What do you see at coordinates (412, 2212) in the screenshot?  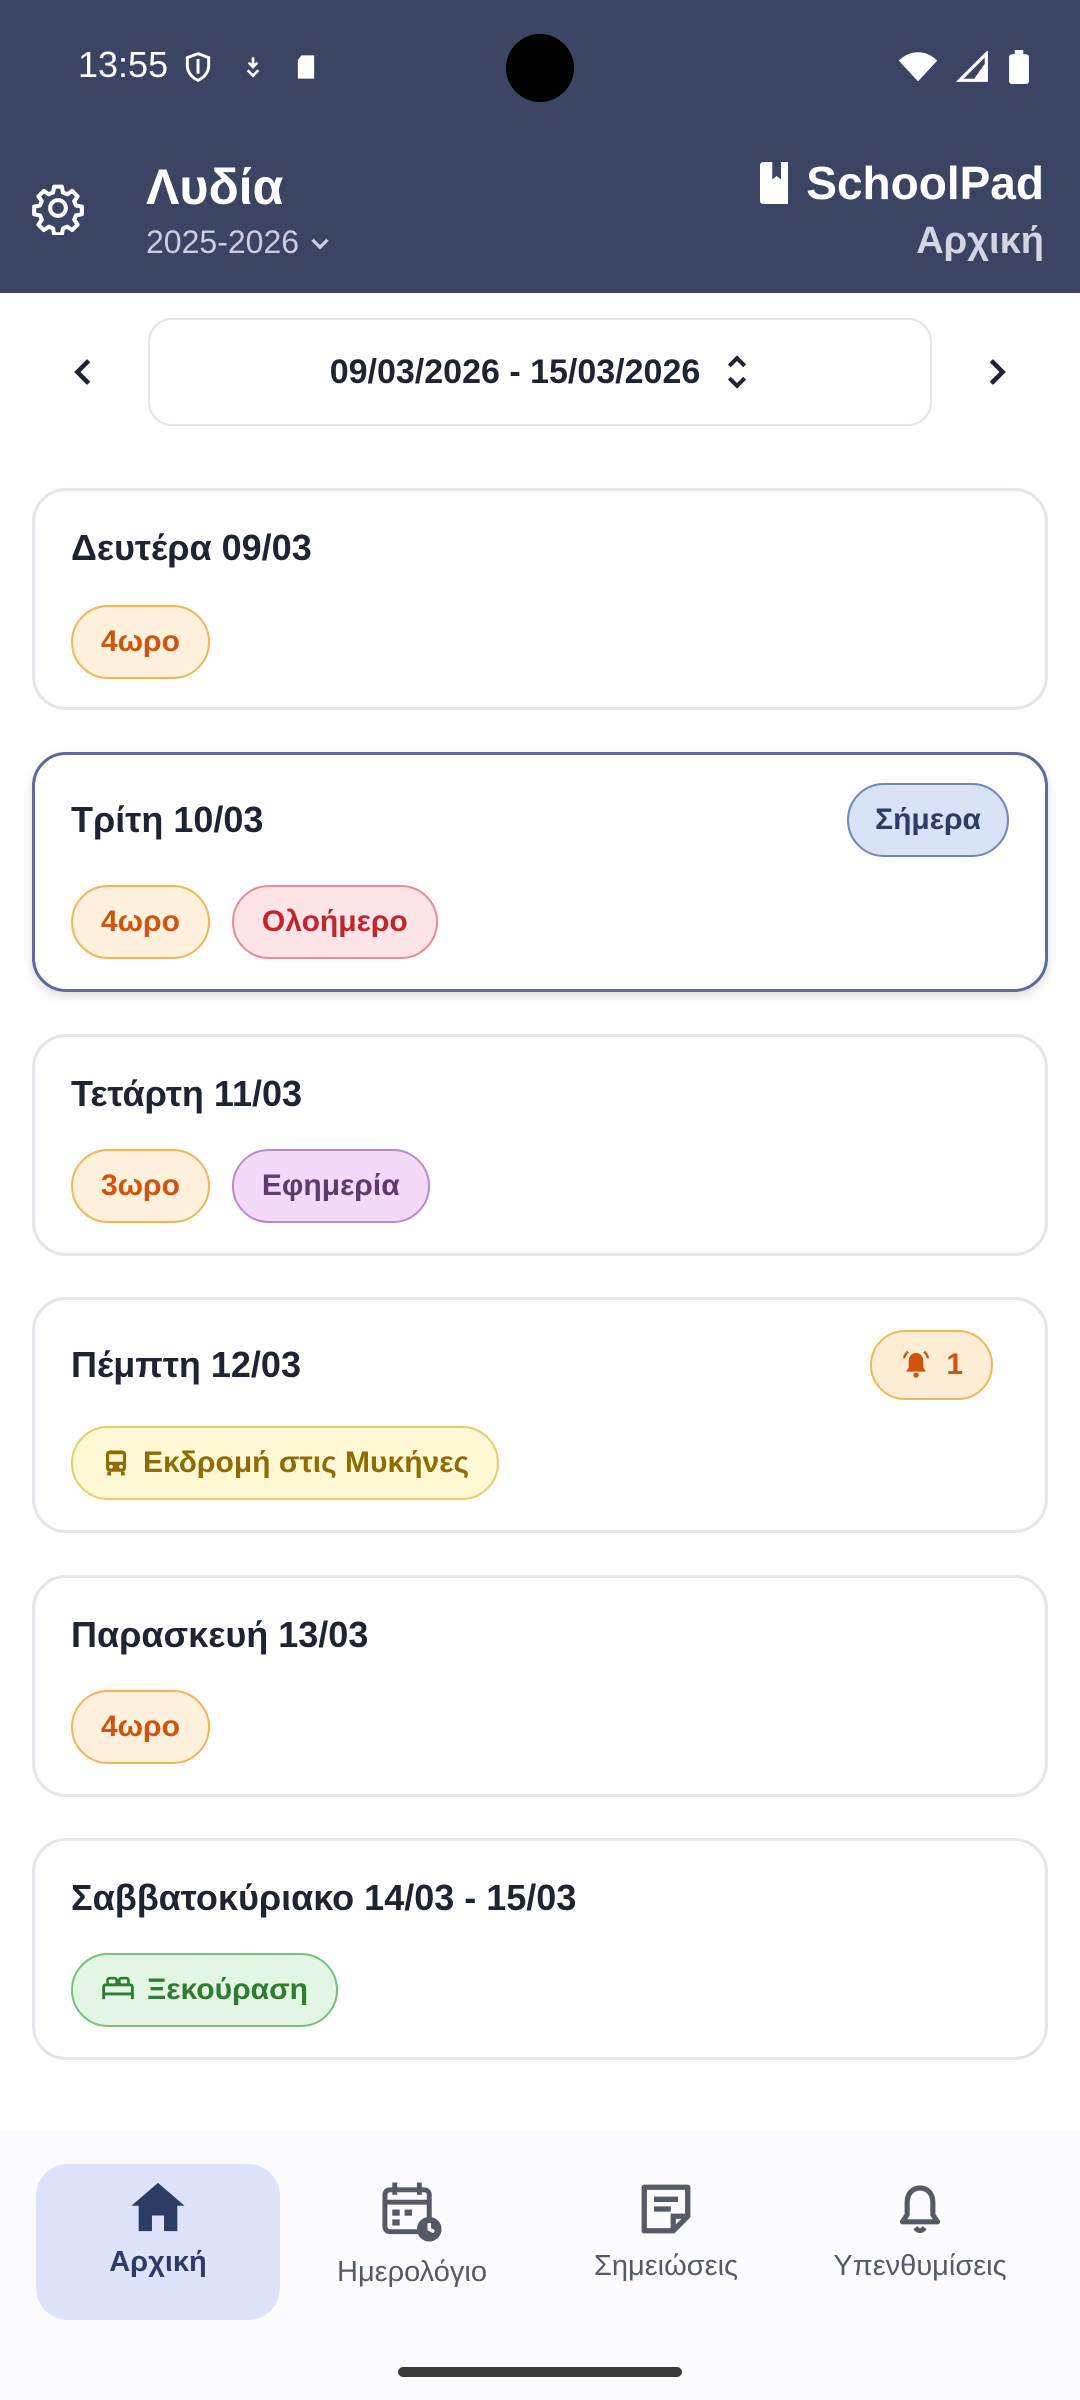 I see `calendar-clock-icon` at bounding box center [412, 2212].